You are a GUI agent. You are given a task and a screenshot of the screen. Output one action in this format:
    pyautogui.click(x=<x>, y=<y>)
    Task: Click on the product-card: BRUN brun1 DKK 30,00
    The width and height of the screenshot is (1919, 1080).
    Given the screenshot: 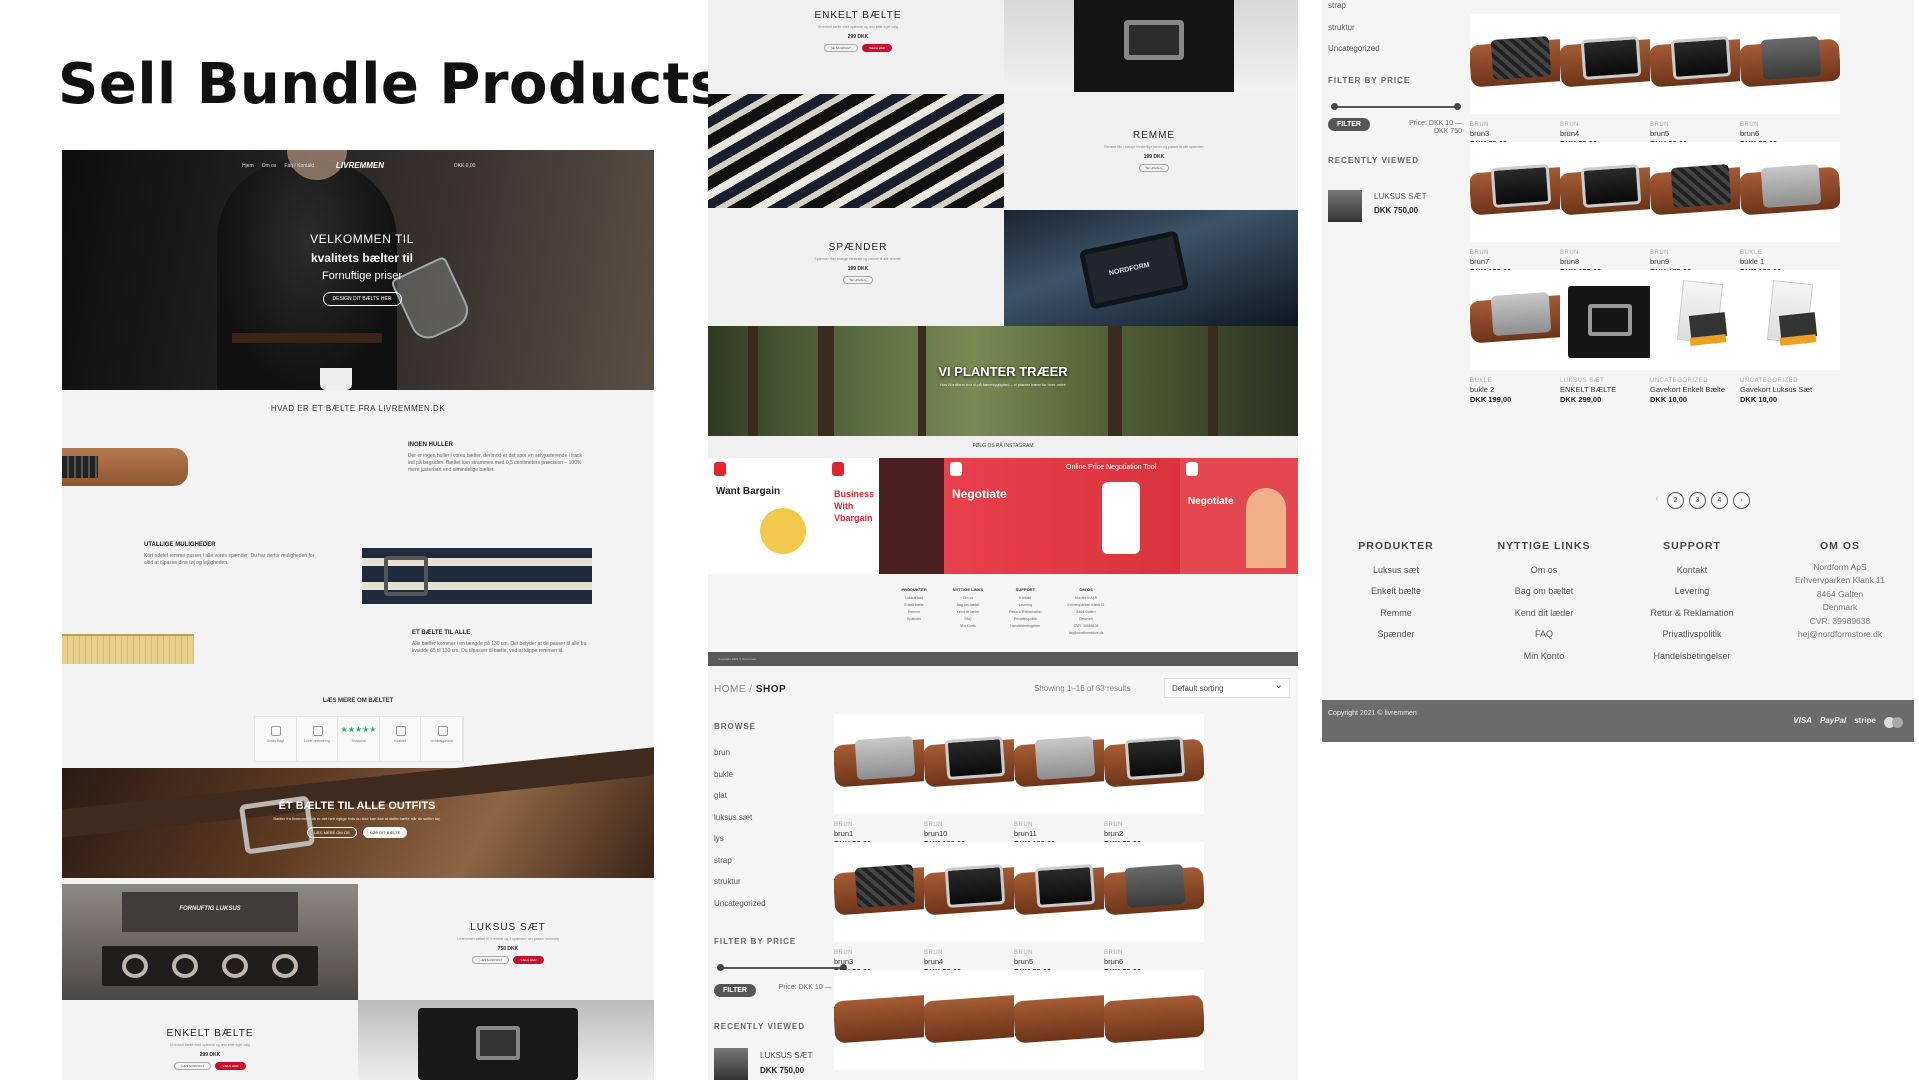 What is the action you would take?
    pyautogui.click(x=884, y=781)
    